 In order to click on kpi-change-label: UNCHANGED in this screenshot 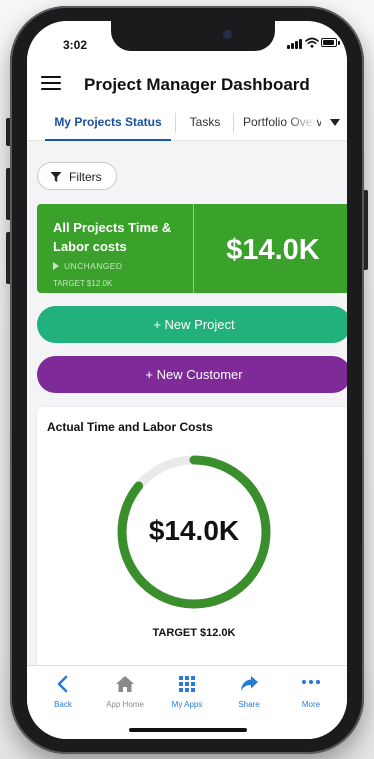, I will do `click(93, 266)`.